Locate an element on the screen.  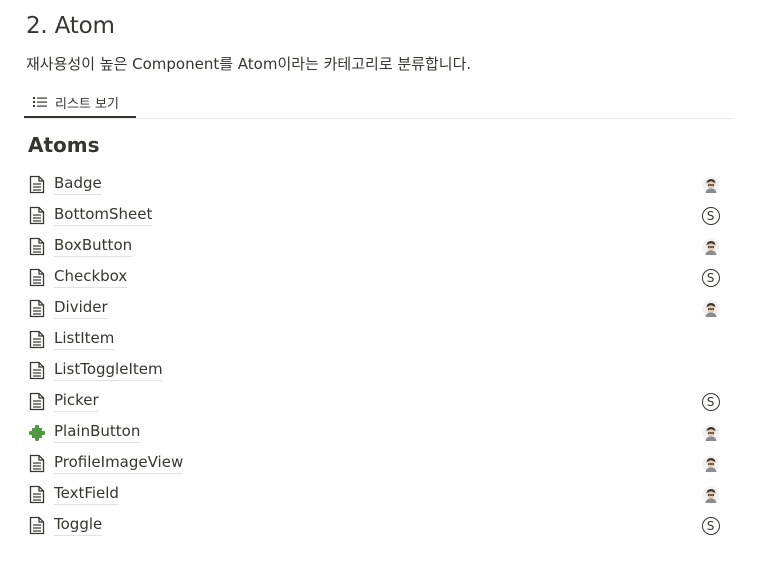
list-item: Checkbox S is located at coordinates (378, 277).